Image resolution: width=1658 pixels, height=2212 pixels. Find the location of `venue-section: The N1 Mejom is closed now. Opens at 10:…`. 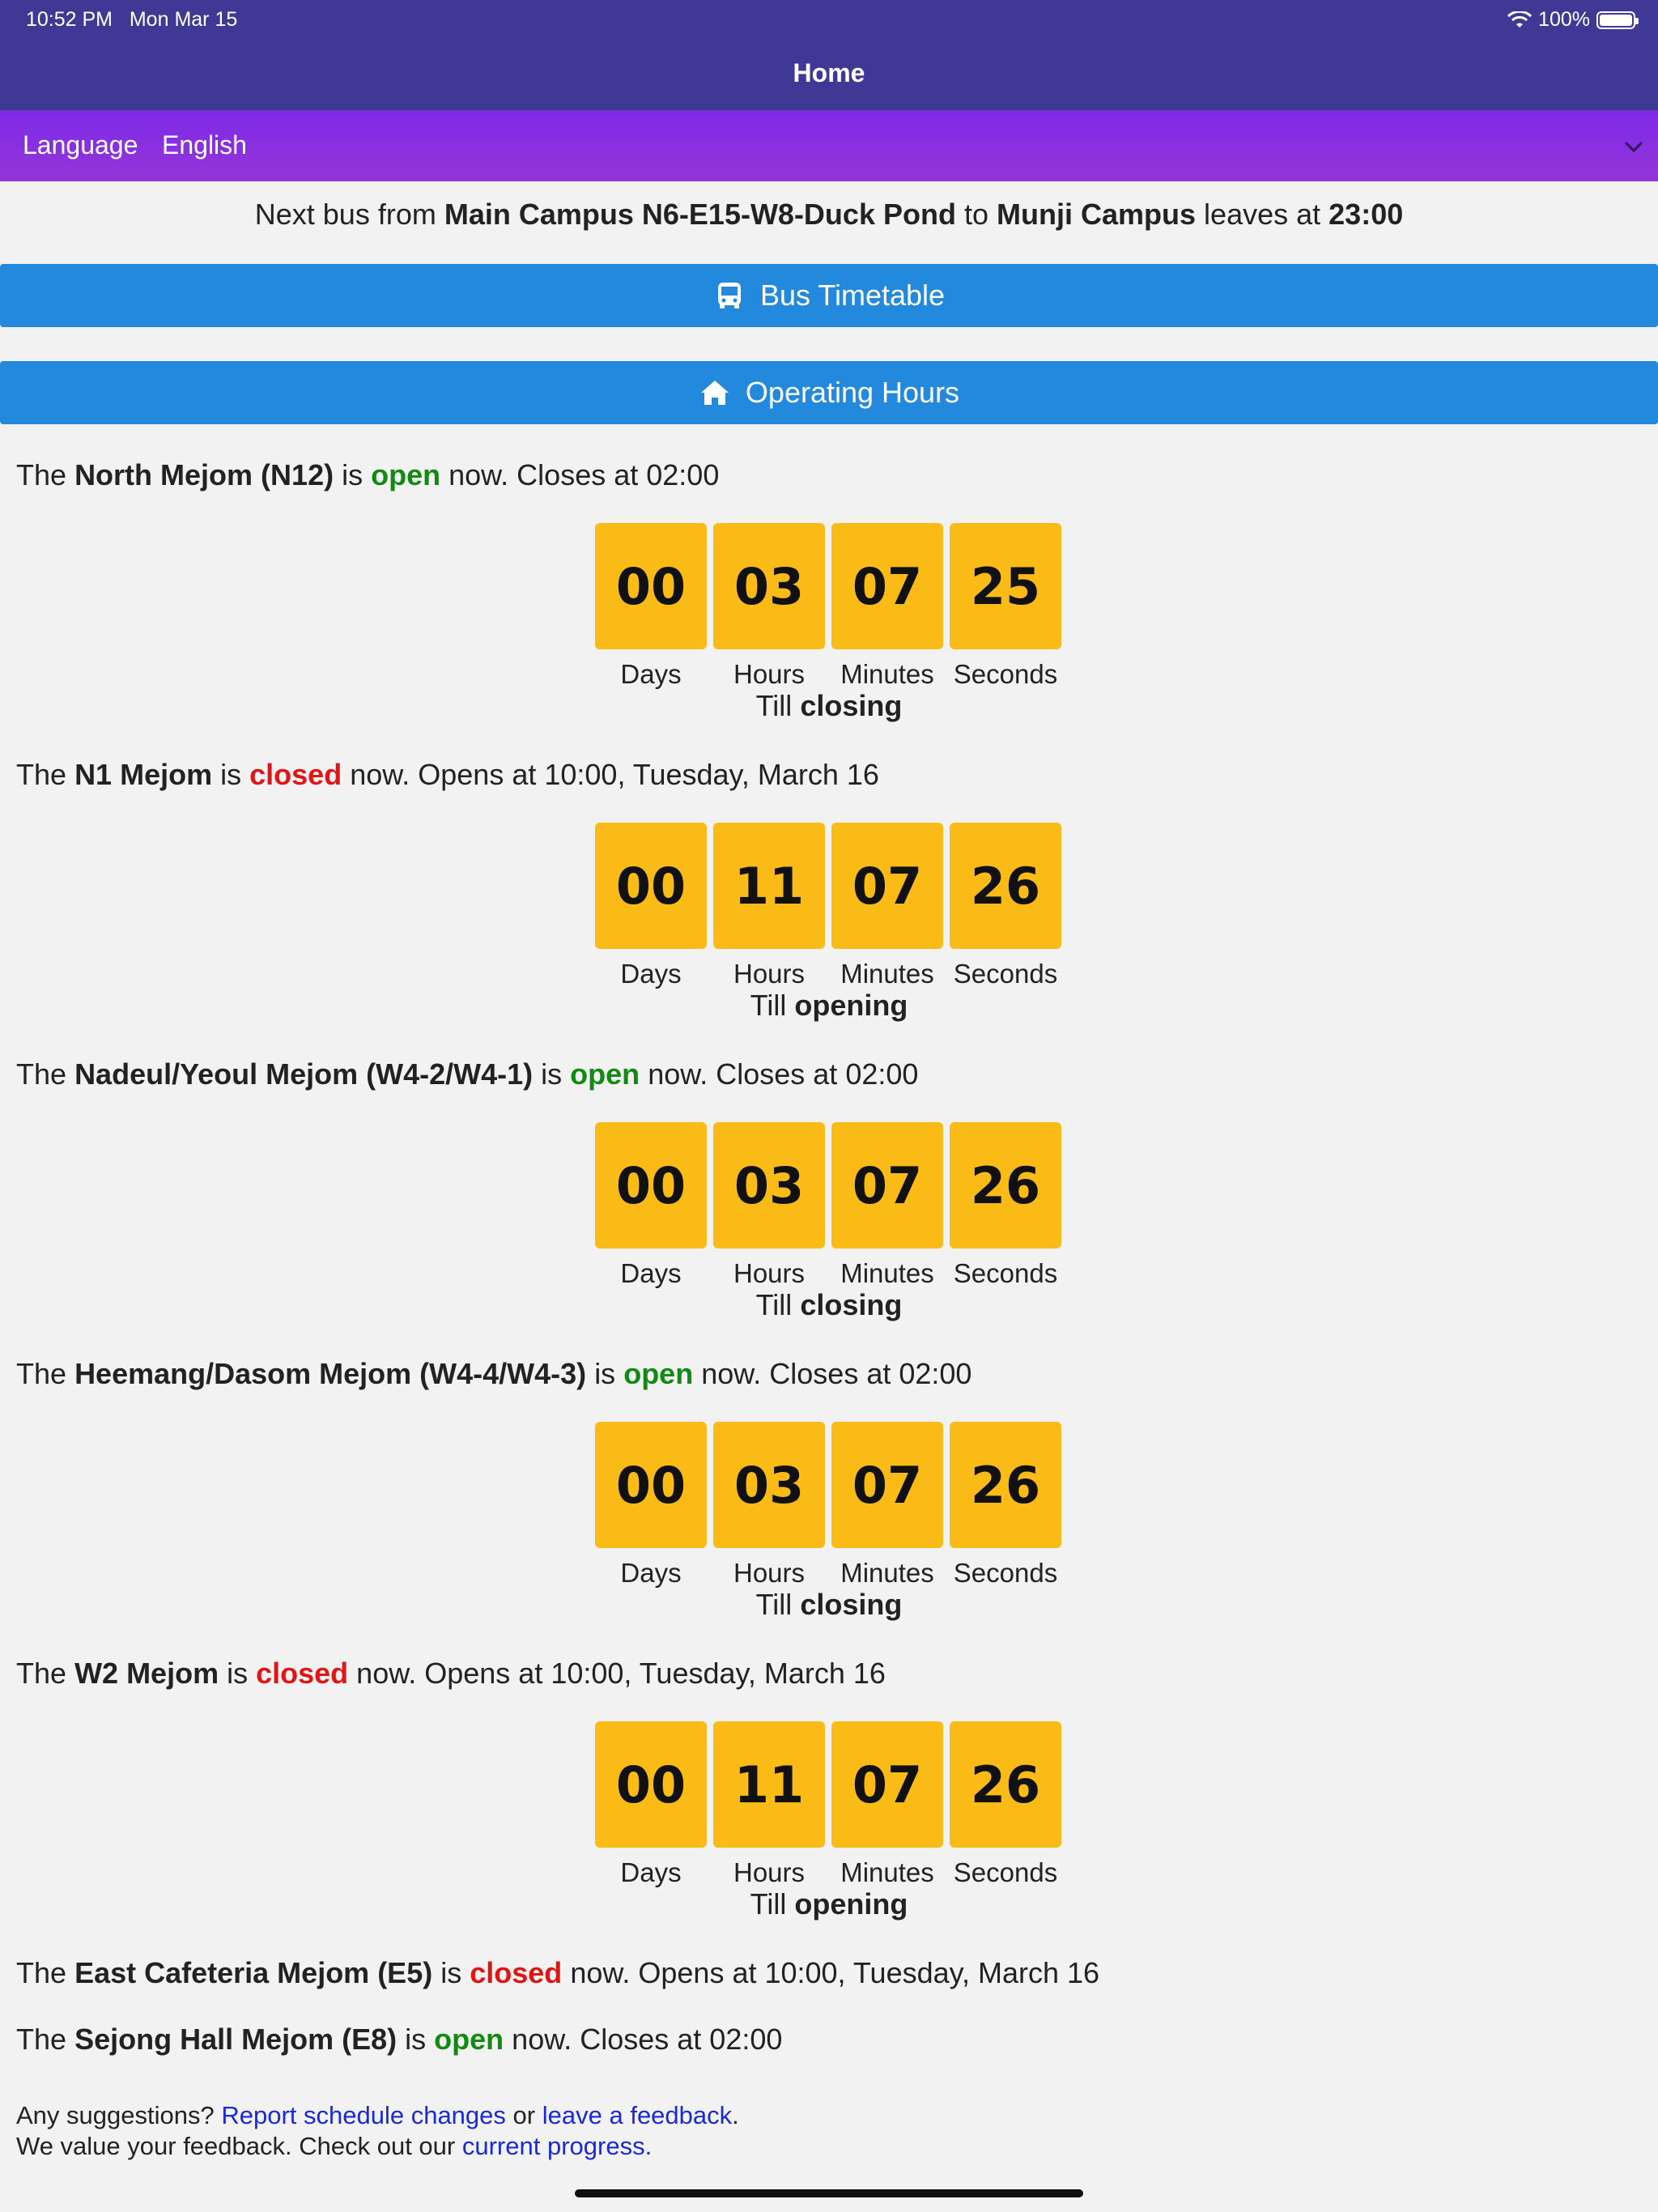

venue-section: The N1 Mejom is closed now. Opens at 10:… is located at coordinates (829, 892).